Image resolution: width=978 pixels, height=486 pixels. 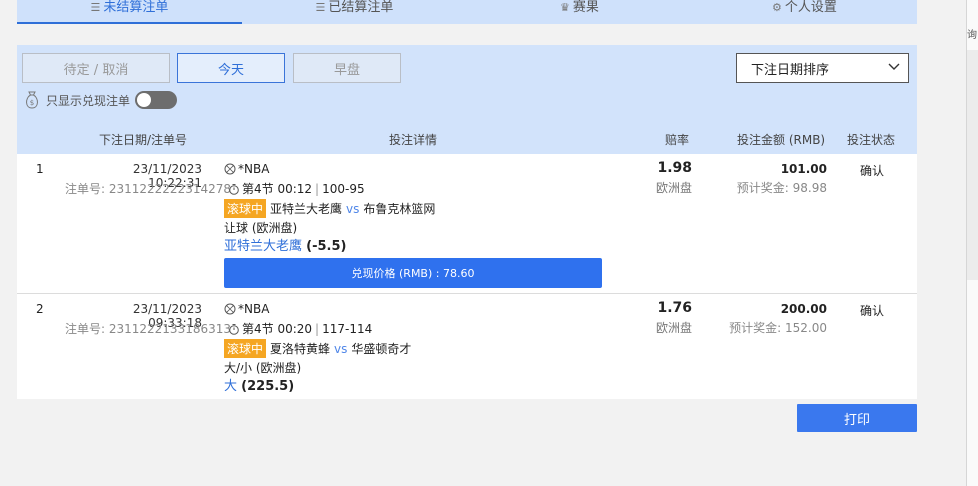 What do you see at coordinates (231, 386) in the screenshot?
I see `selection-name: 大` at bounding box center [231, 386].